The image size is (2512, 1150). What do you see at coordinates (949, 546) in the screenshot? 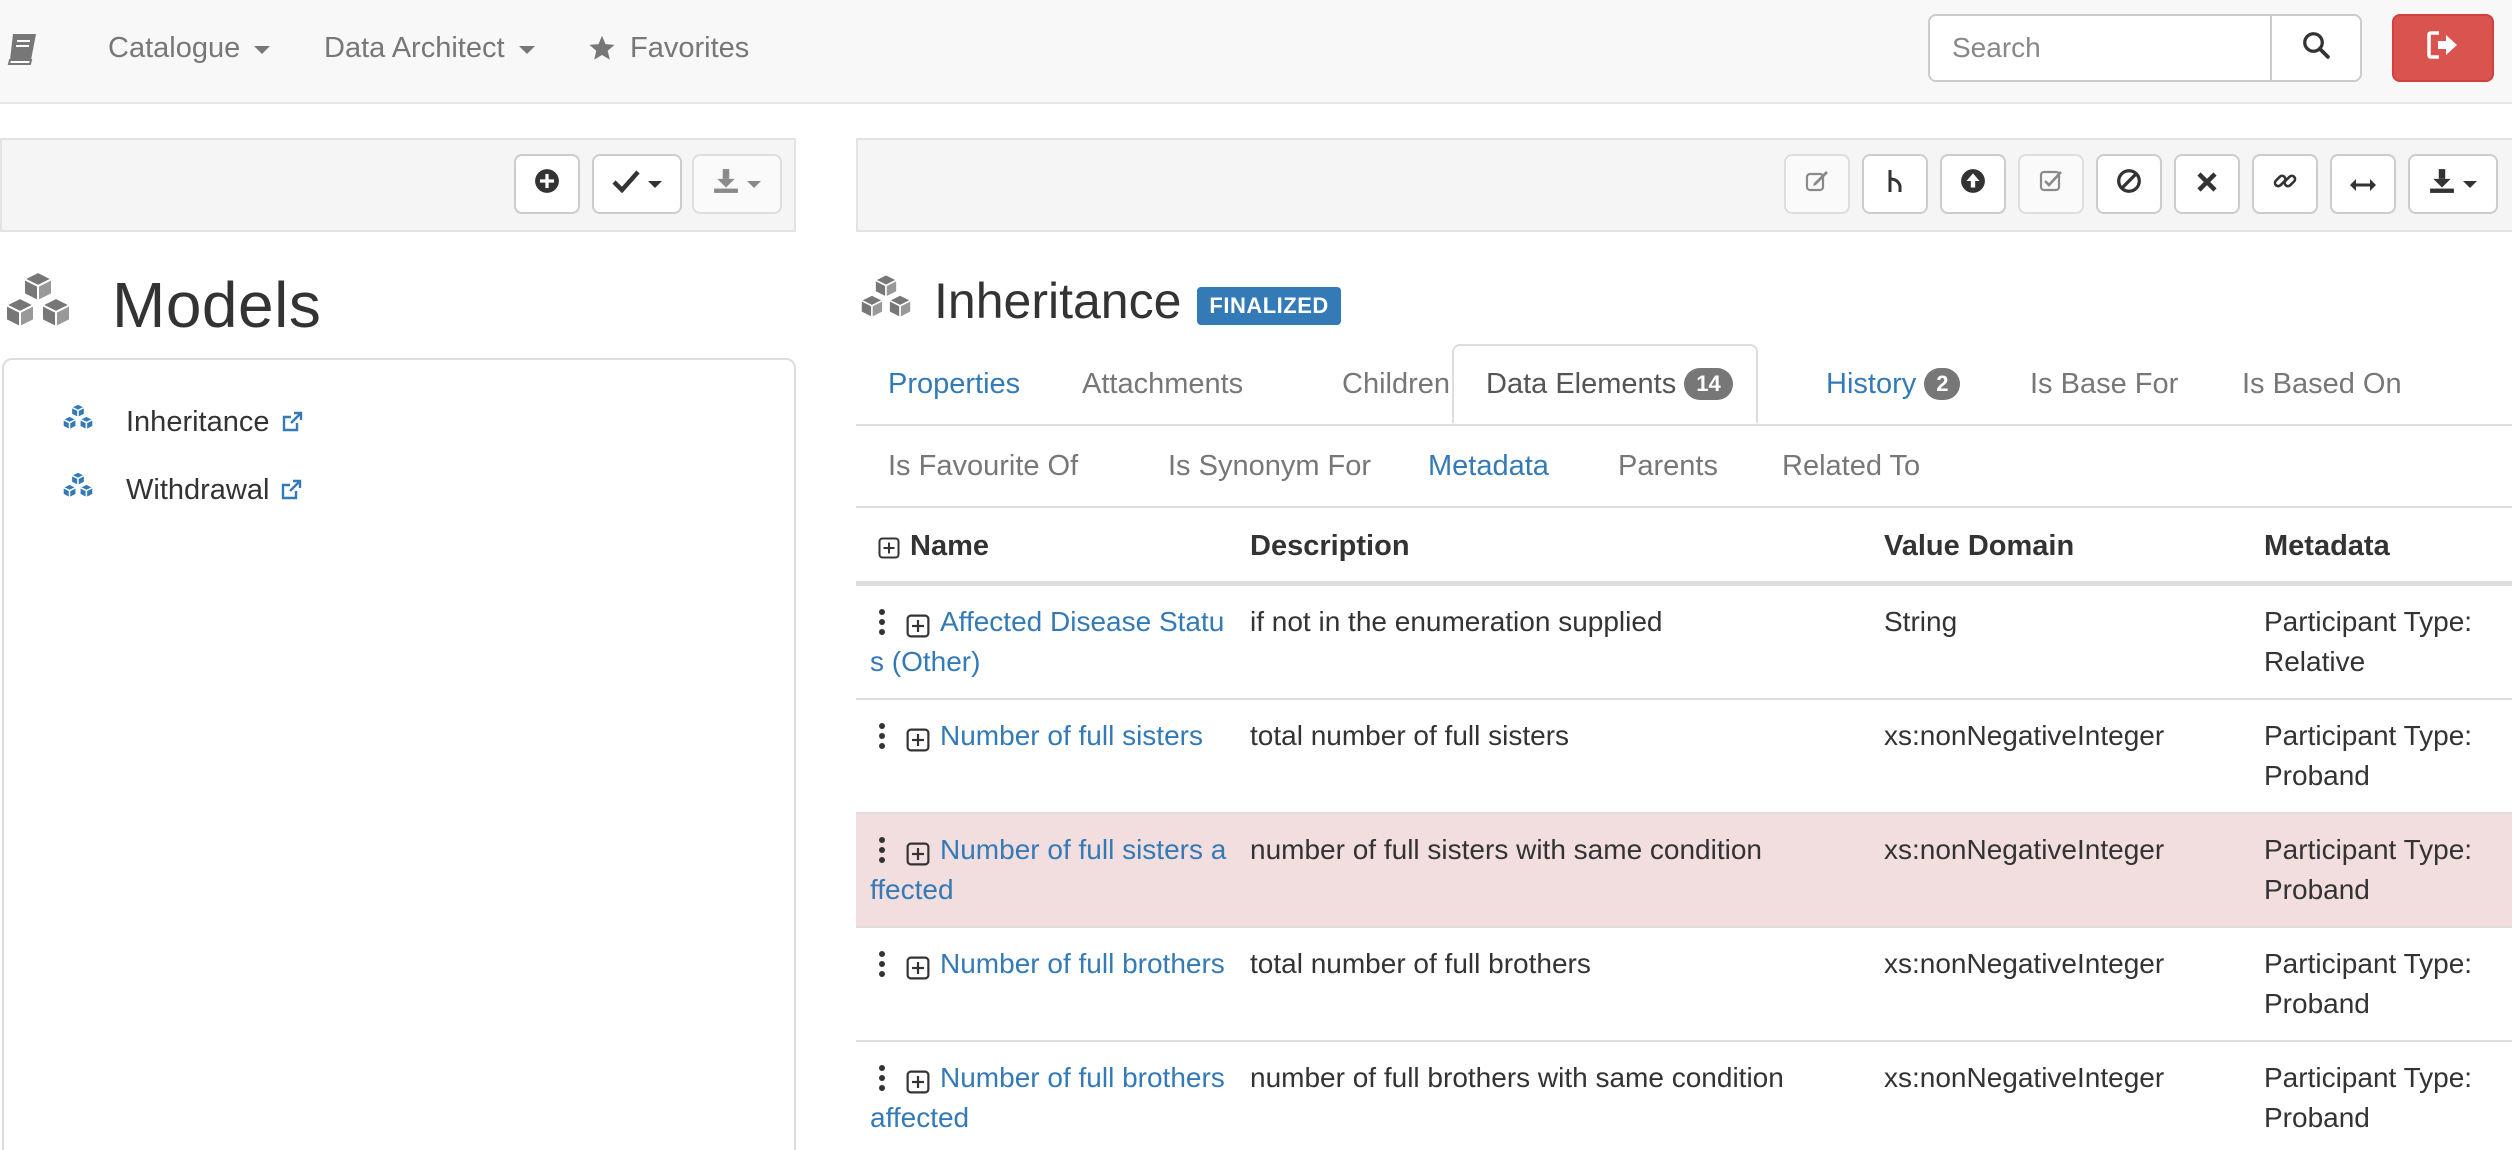
I see `column-name-label: Name` at bounding box center [949, 546].